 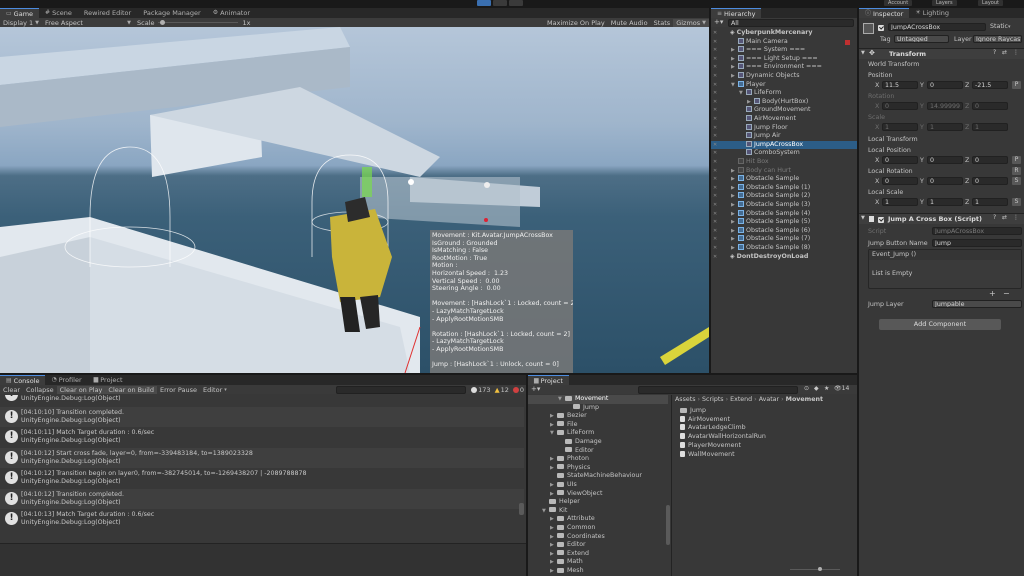 What do you see at coordinates (668, 525) in the screenshot?
I see `project-tree-scrollbar` at bounding box center [668, 525].